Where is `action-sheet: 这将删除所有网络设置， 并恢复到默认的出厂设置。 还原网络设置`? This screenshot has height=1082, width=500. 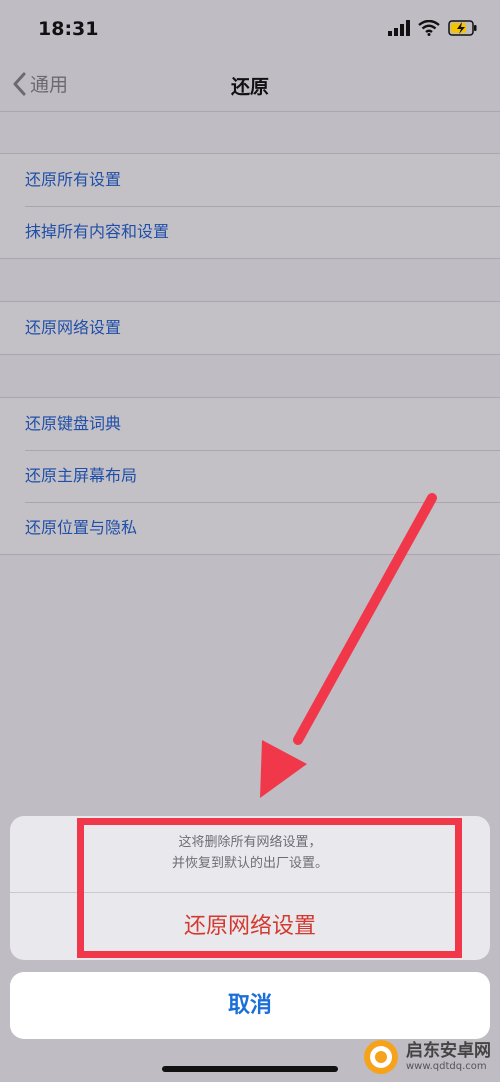 action-sheet: 这将删除所有网络设置， 并恢复到默认的出厂设置。 还原网络设置 is located at coordinates (250, 888).